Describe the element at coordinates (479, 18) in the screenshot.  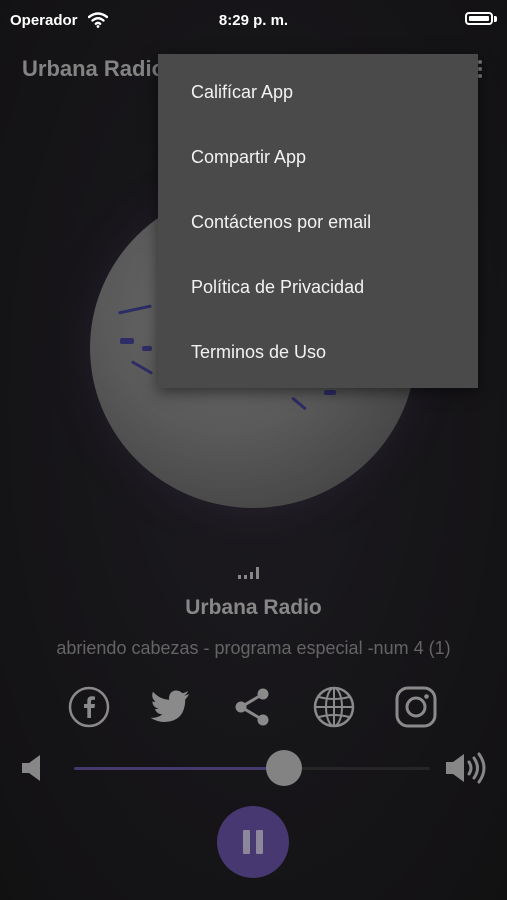
I see `battery-icon` at that location.